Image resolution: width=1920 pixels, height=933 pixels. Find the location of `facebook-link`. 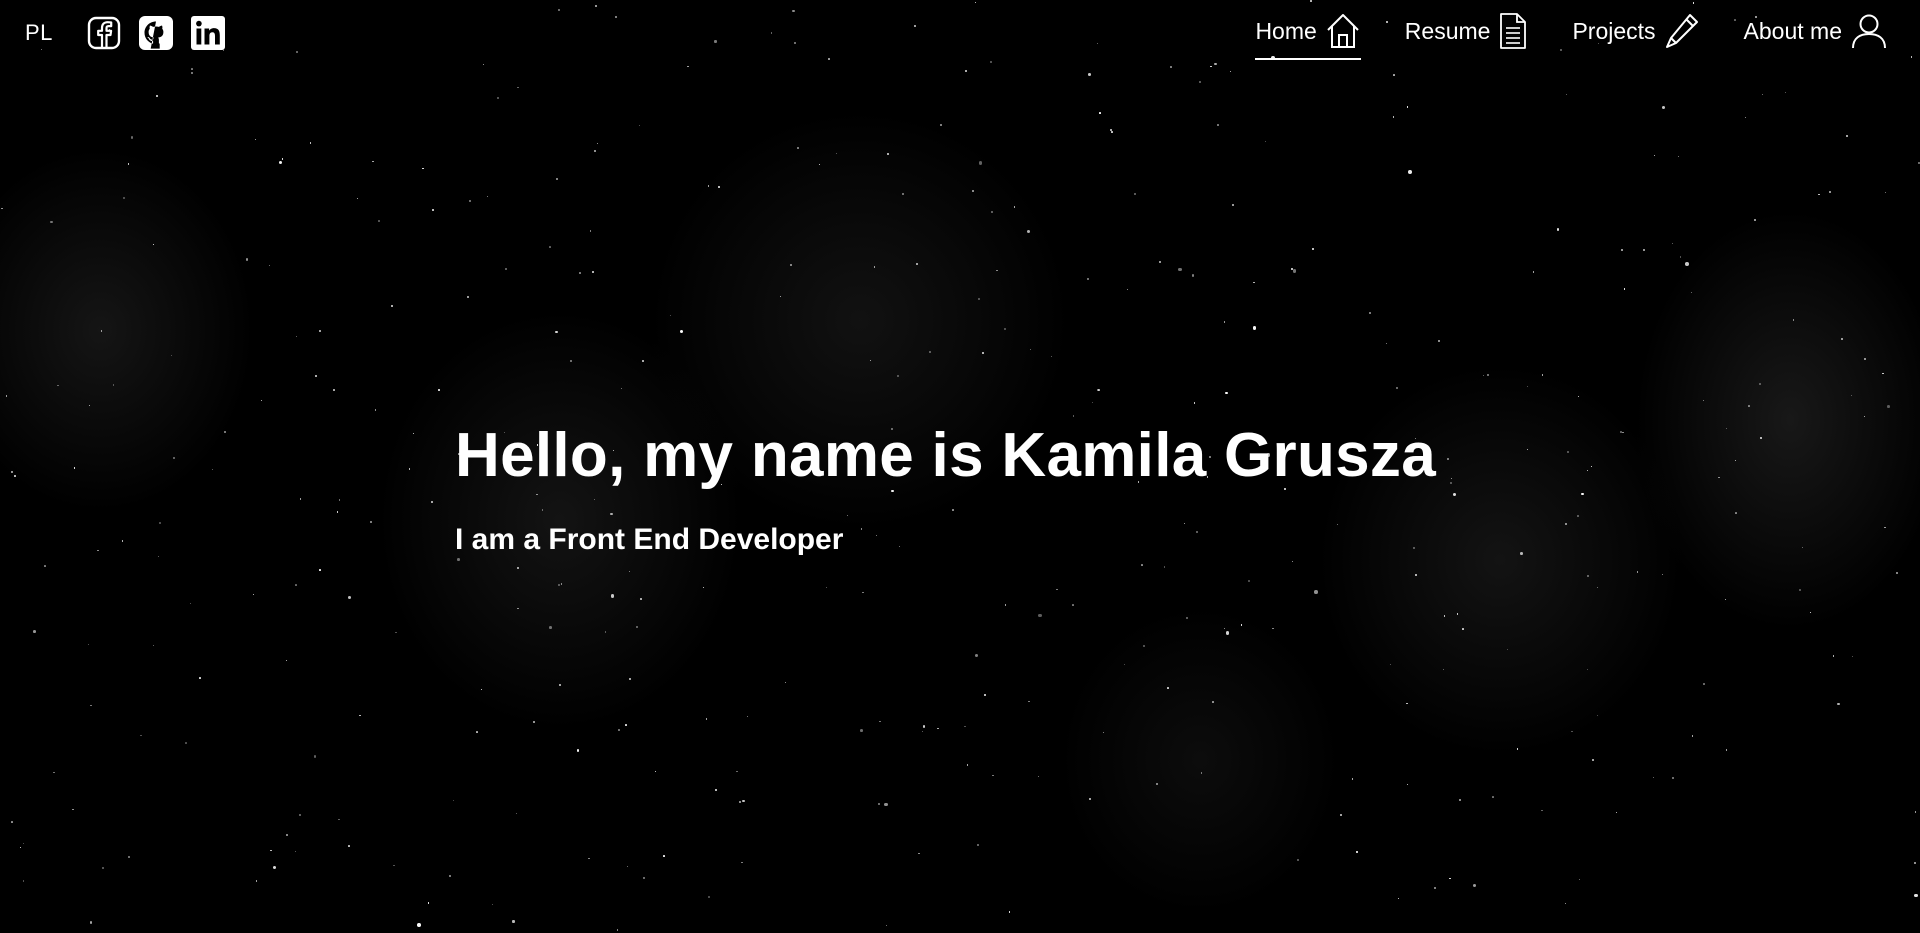

facebook-link is located at coordinates (104, 33).